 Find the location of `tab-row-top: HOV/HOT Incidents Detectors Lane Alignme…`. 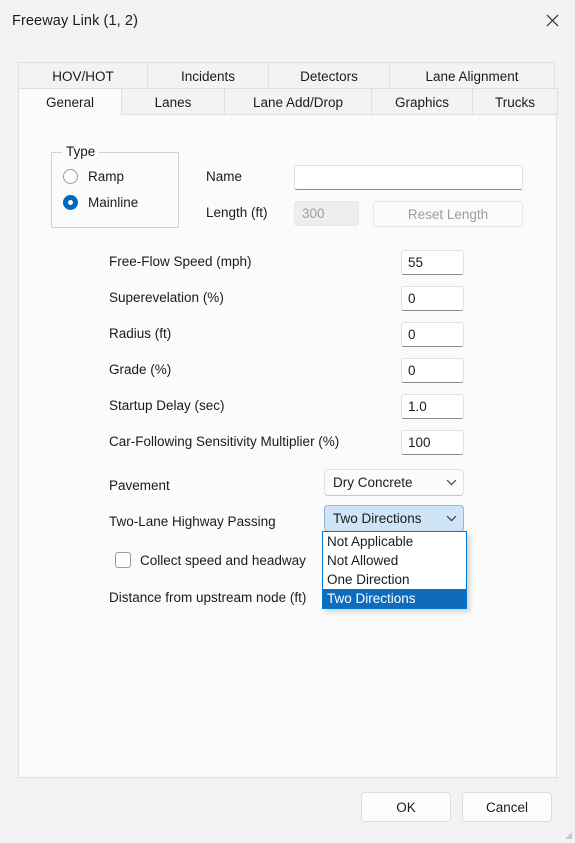

tab-row-top: HOV/HOT Incidents Detectors Lane Alignme… is located at coordinates (287, 75).